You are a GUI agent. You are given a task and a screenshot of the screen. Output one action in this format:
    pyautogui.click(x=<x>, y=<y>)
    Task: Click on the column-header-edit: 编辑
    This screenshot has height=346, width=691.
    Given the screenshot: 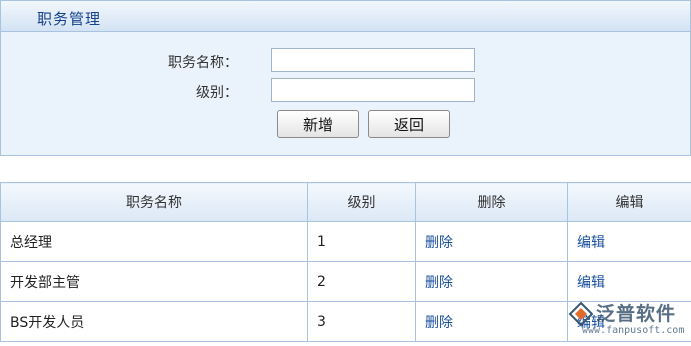 What is the action you would take?
    pyautogui.click(x=629, y=202)
    